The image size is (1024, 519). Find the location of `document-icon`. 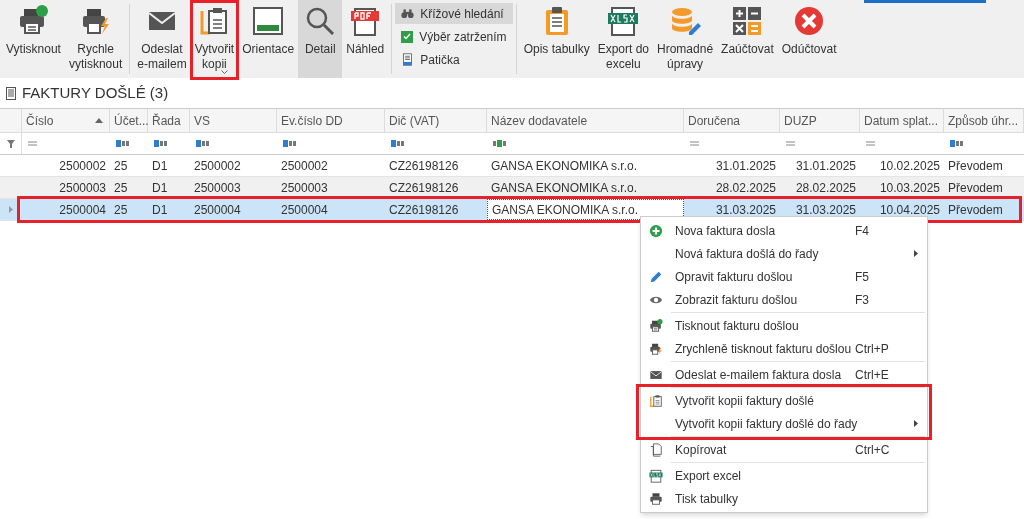

document-icon is located at coordinates (11, 93).